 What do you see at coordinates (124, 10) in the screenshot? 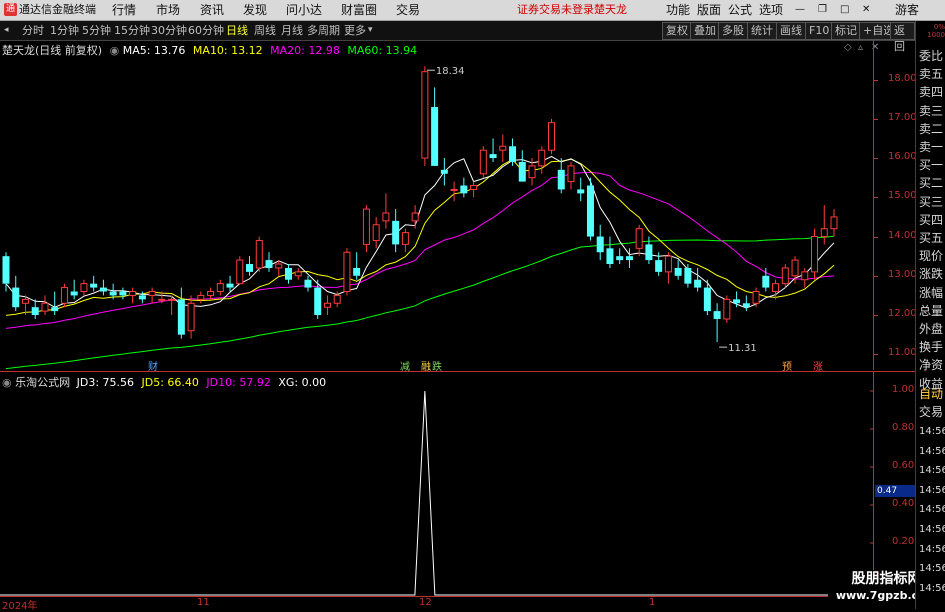
I see `menu-quotes: 行情` at bounding box center [124, 10].